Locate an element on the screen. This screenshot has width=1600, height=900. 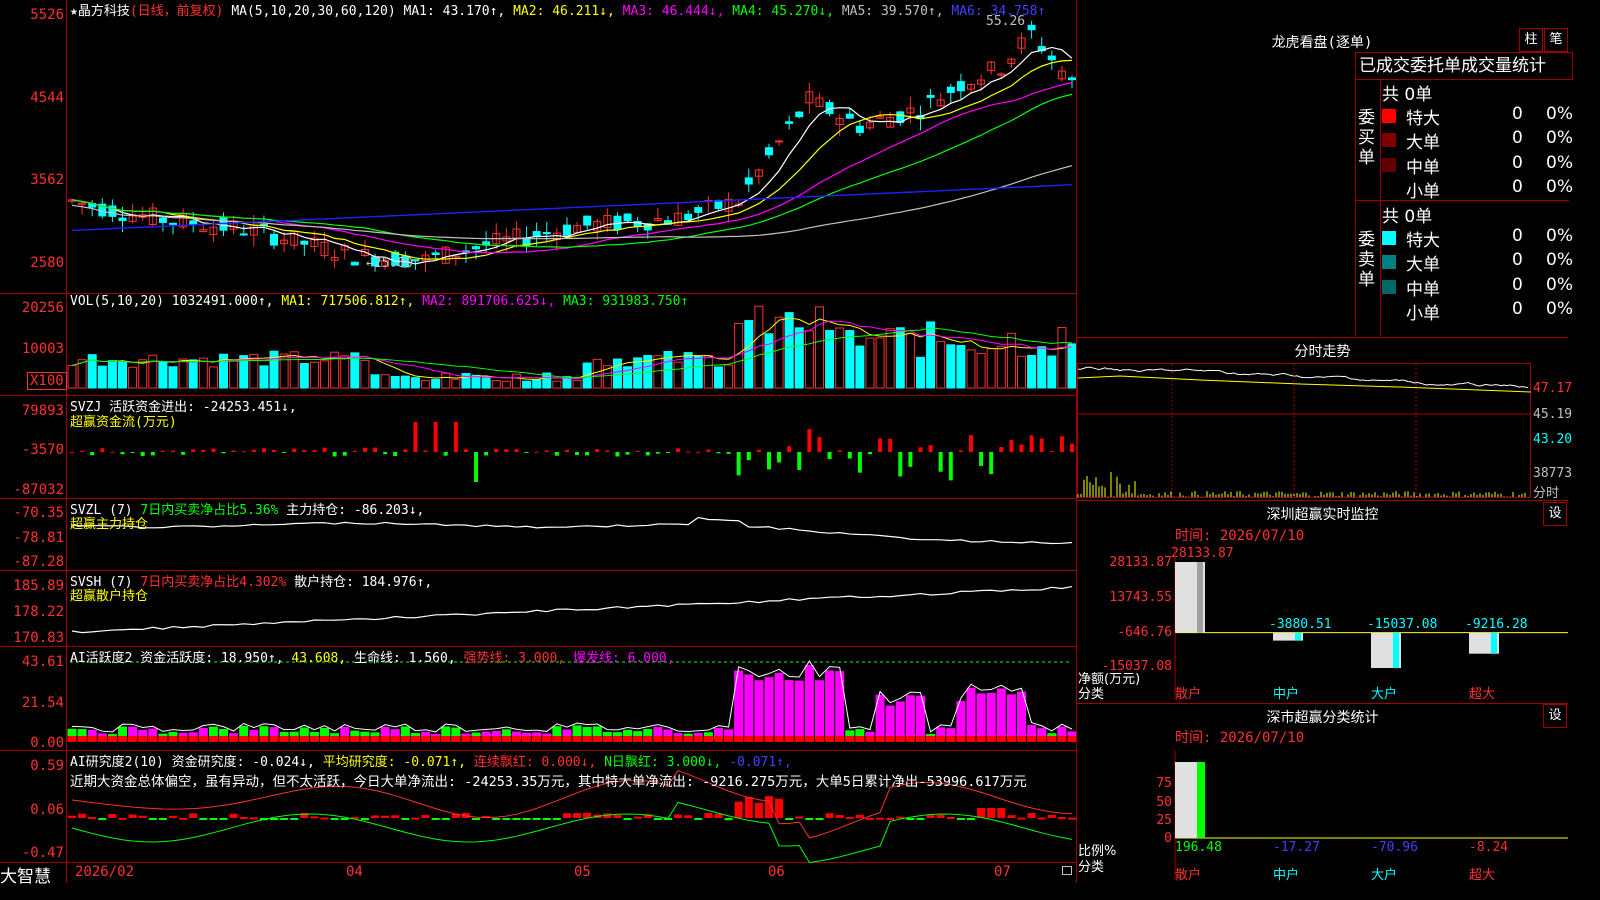
period-label: (日线，前复权) is located at coordinates (177, 11).